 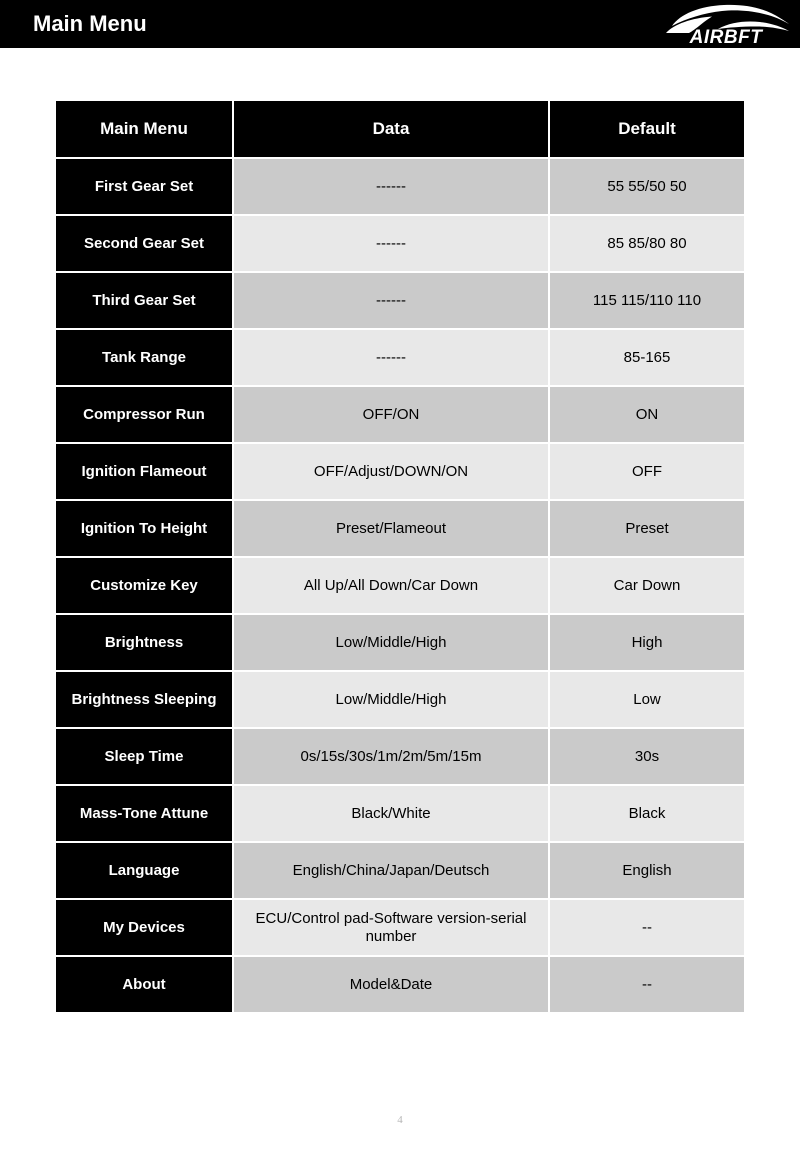 I want to click on row-label-cell: Ignition Flameout, so click(x=144, y=471).